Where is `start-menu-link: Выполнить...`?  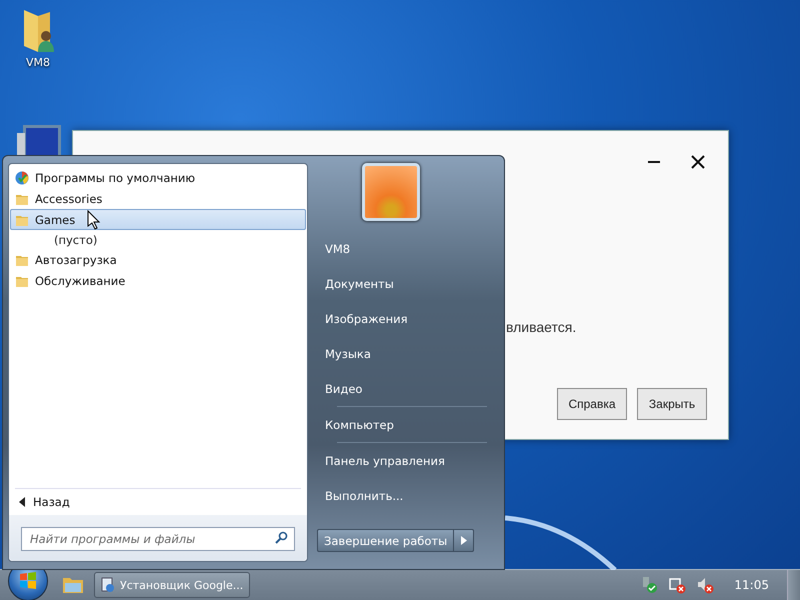
start-menu-link: Выполнить... is located at coordinates (364, 495).